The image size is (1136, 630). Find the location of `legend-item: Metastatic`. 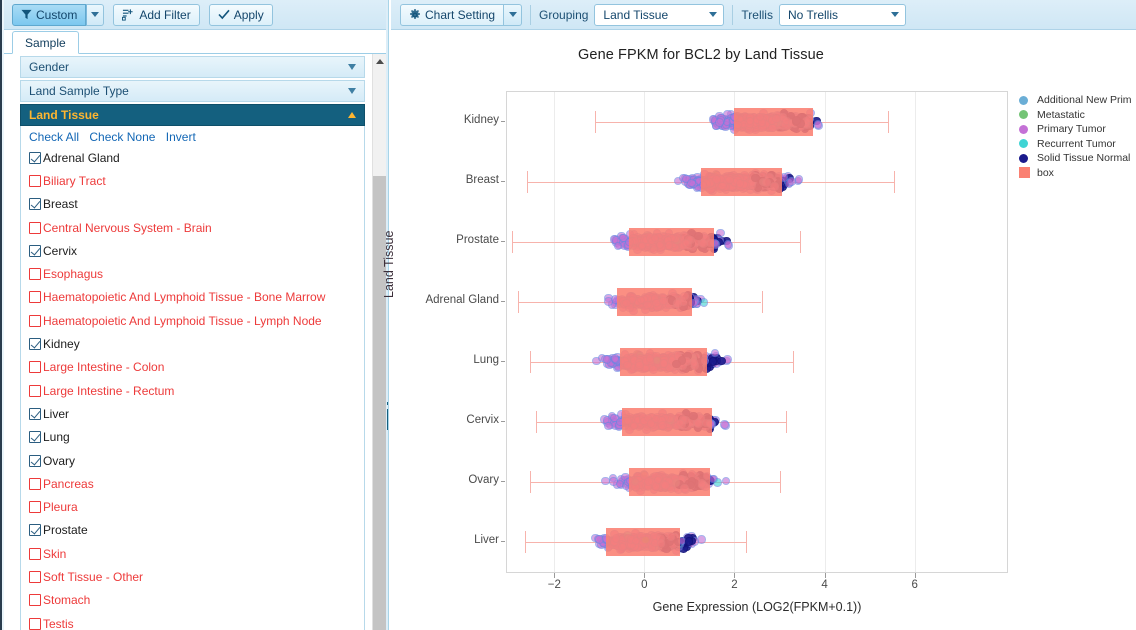

legend-item: Metastatic is located at coordinates (1077, 115).